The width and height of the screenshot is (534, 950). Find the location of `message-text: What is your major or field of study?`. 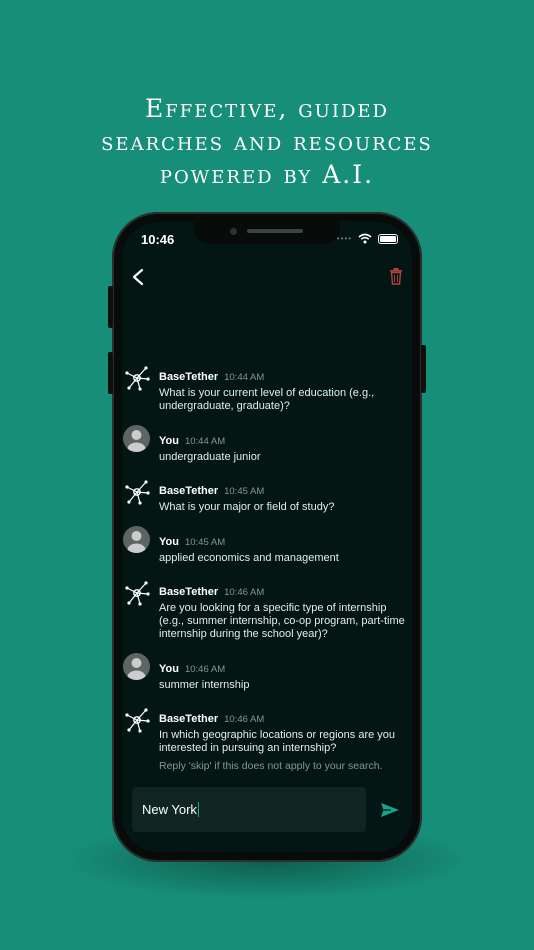

message-text: What is your major or field of study? is located at coordinates (247, 507).